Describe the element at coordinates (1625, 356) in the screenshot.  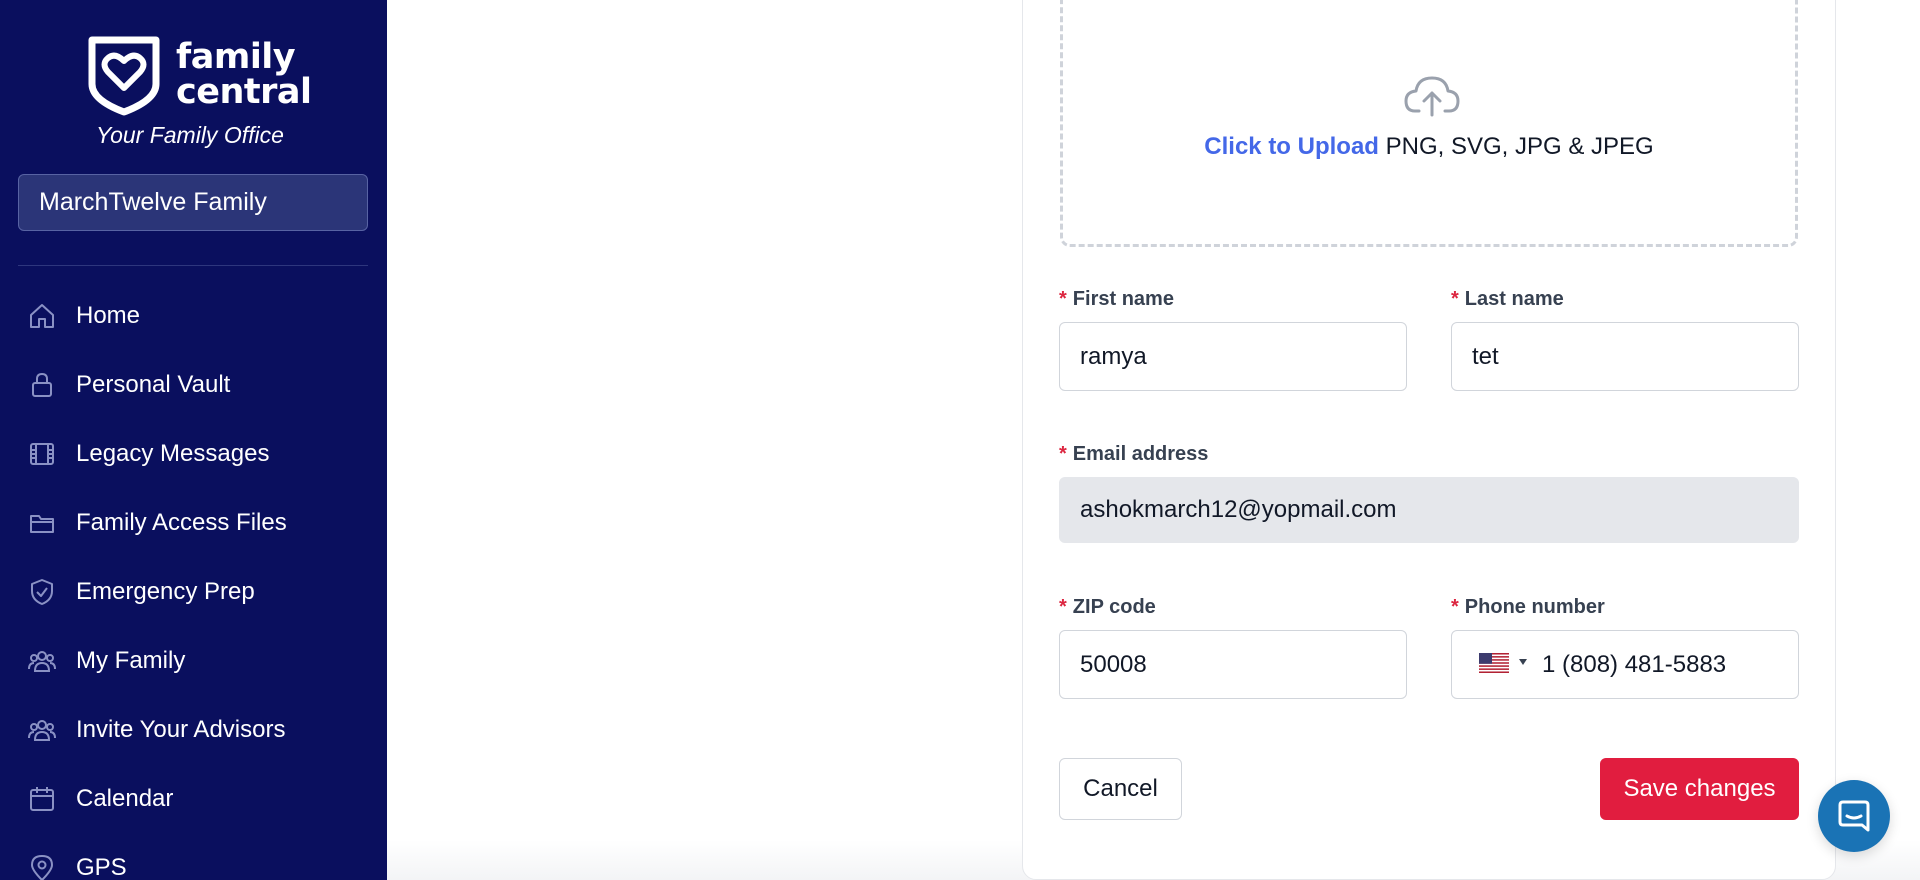
I see `last-name-input` at that location.